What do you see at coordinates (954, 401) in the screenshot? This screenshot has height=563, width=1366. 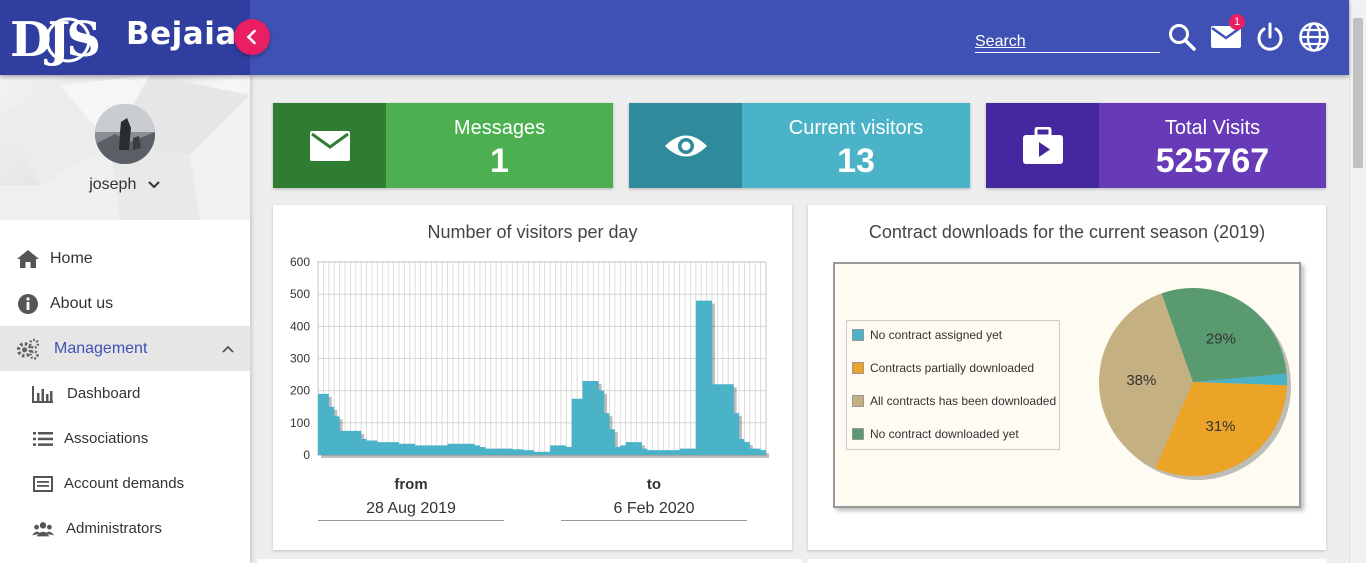 I see `legend-item: All contracts has been downloaded` at bounding box center [954, 401].